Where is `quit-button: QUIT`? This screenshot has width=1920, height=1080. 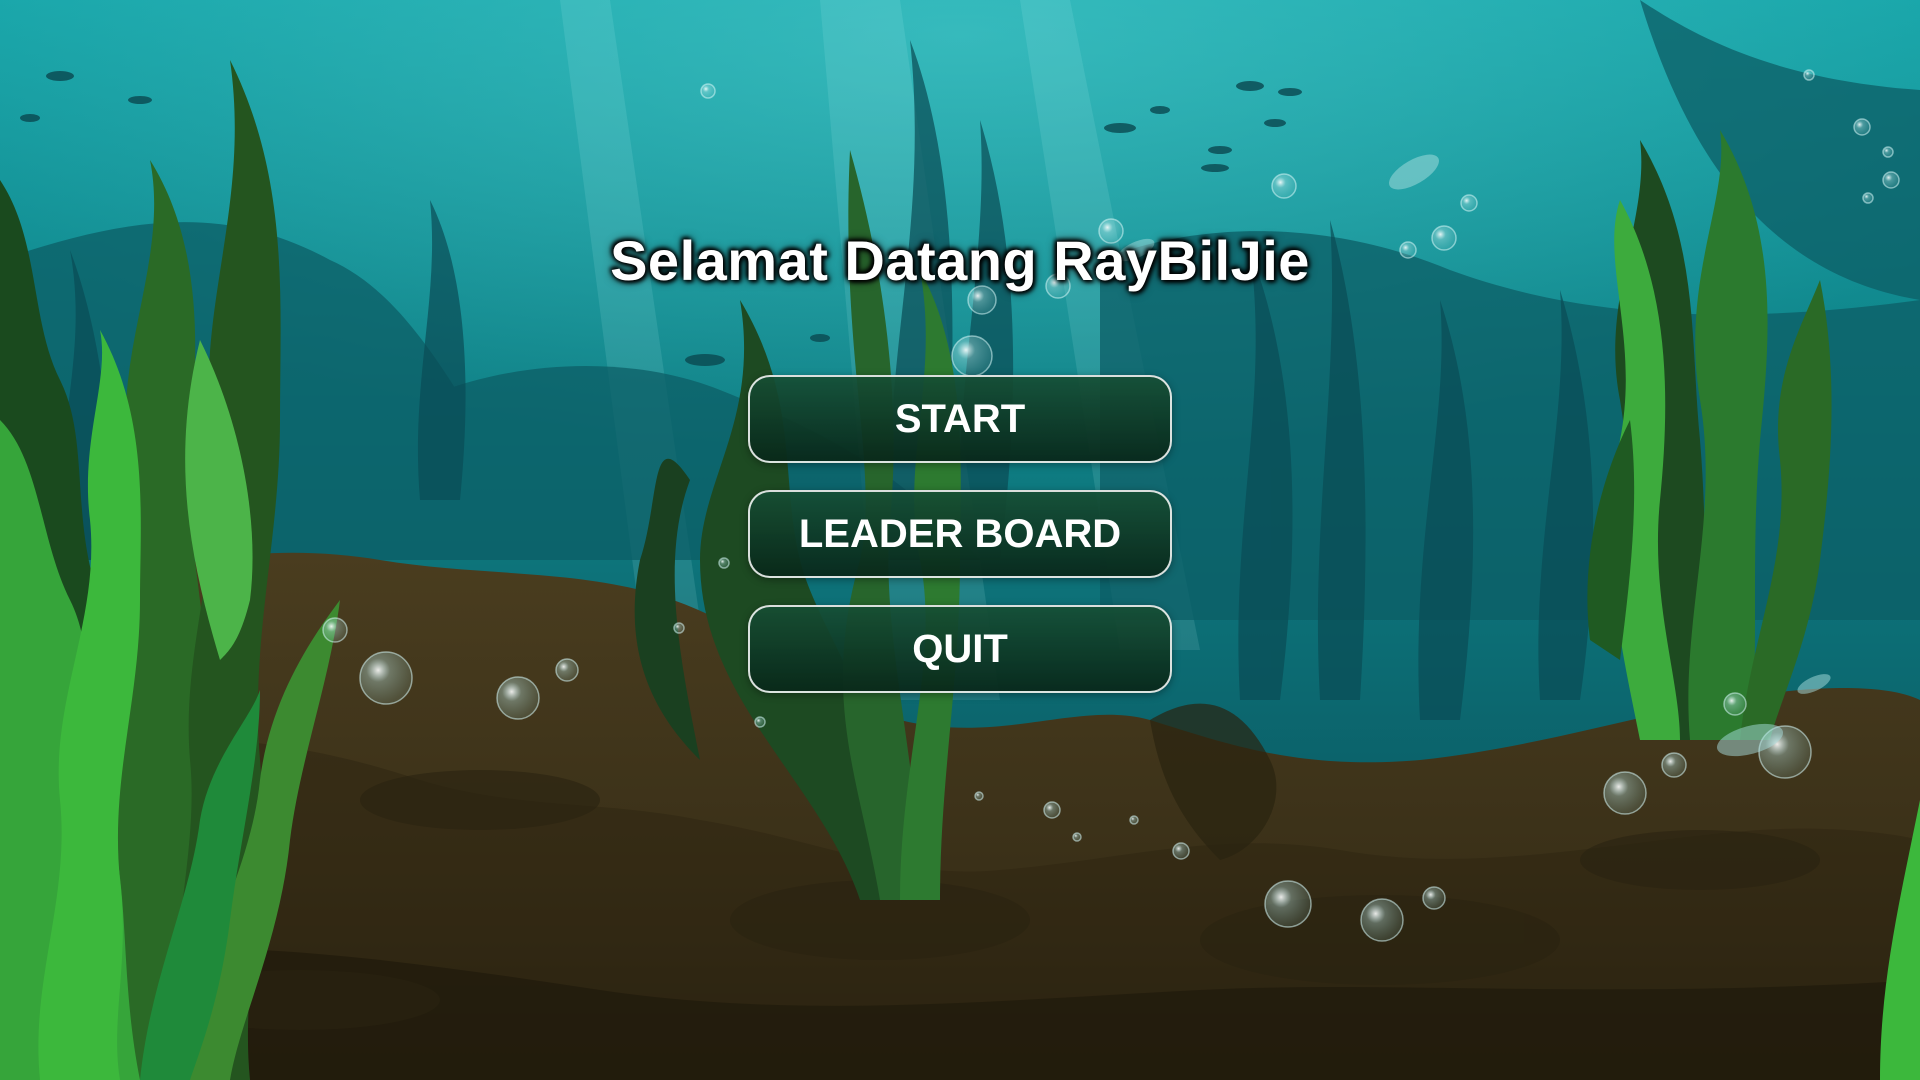 quit-button: QUIT is located at coordinates (960, 649).